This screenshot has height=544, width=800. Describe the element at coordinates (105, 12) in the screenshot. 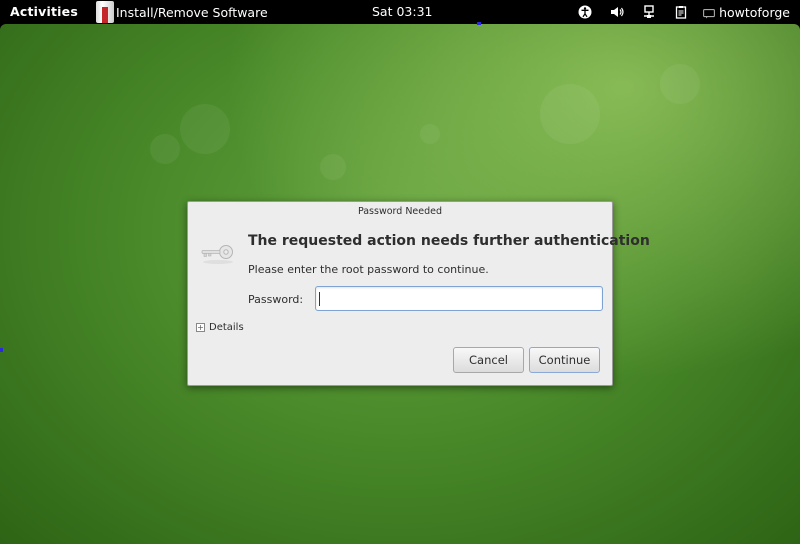

I see `software-app-icon` at that location.